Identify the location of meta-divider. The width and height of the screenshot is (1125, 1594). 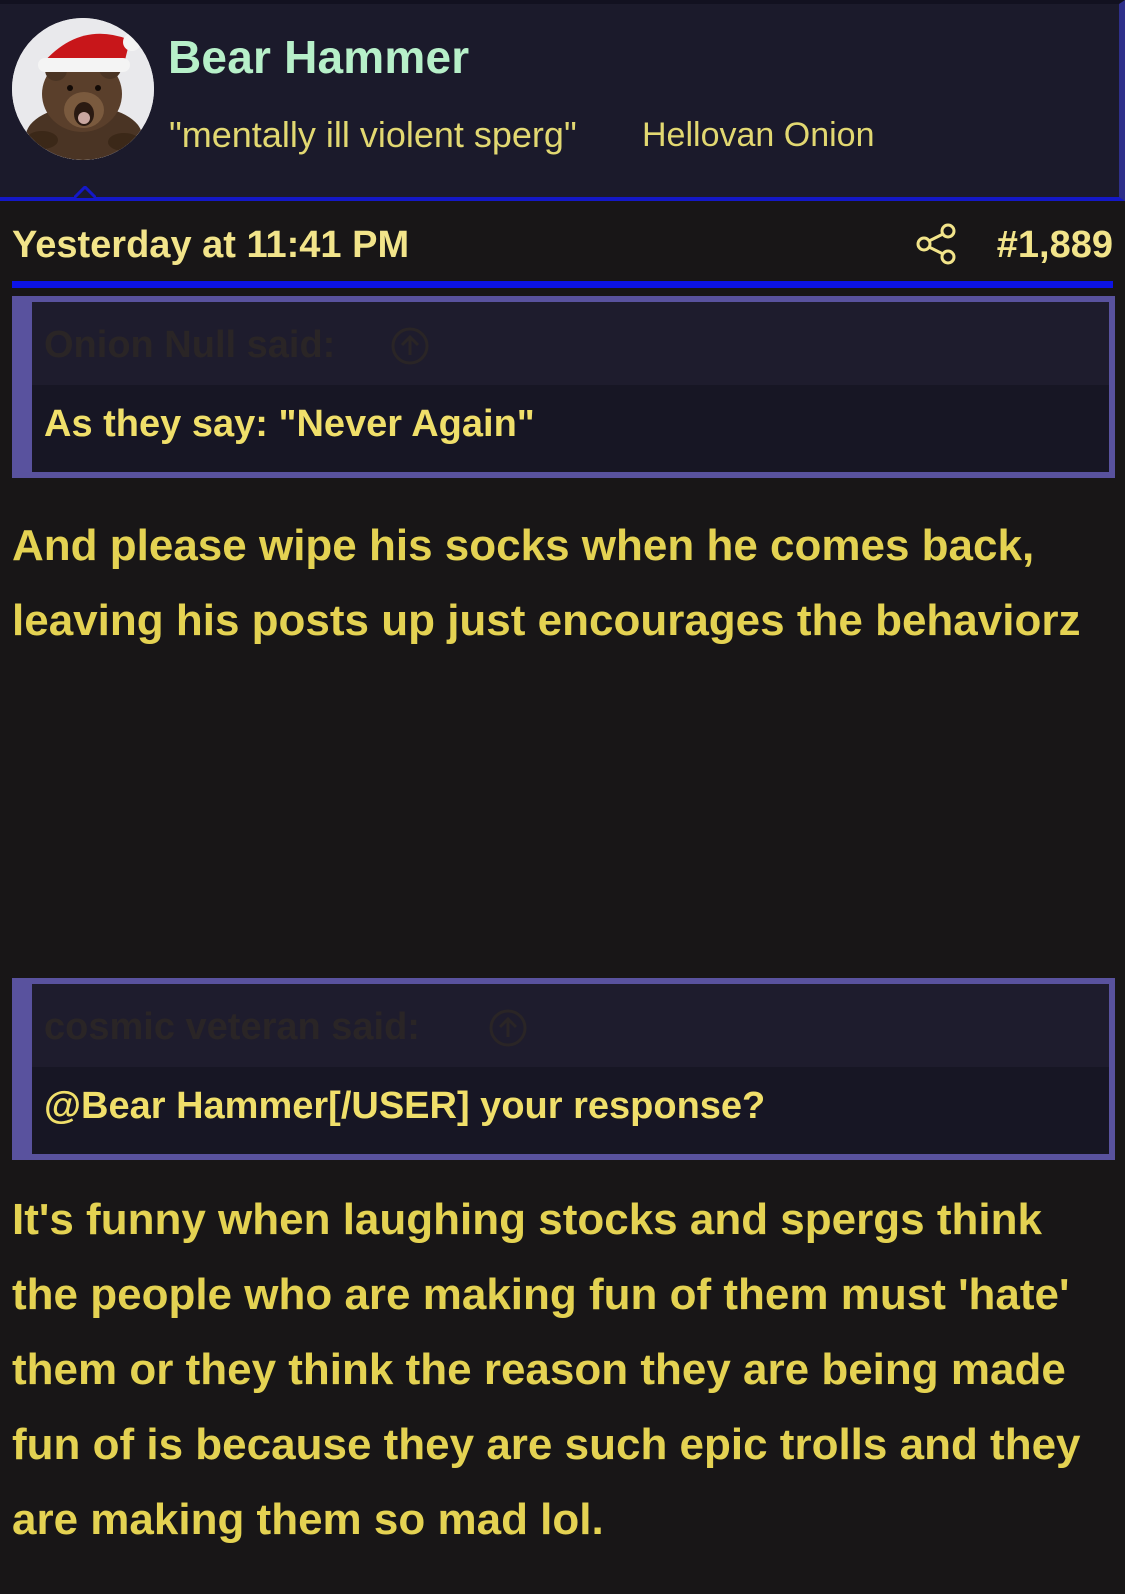
(562, 284).